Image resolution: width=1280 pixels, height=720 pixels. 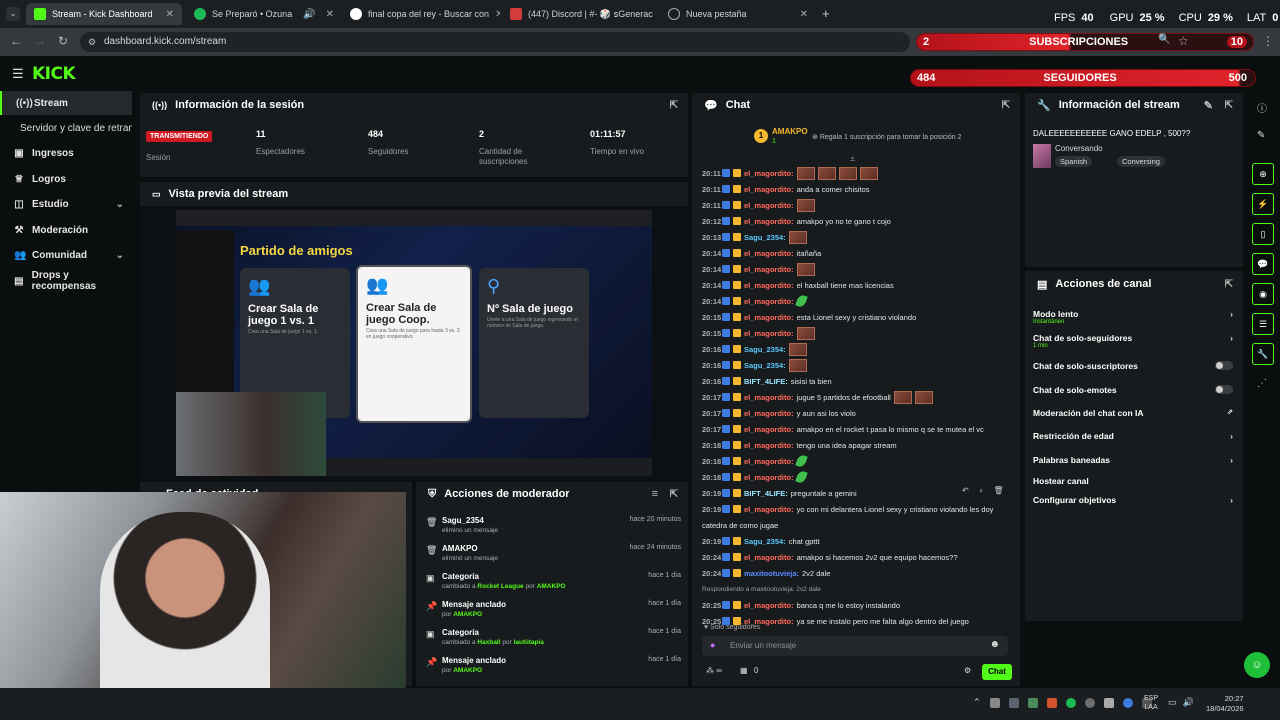 What do you see at coordinates (66, 230) in the screenshot?
I see `sidebar-item-moderation: ⚒ Moderación` at bounding box center [66, 230].